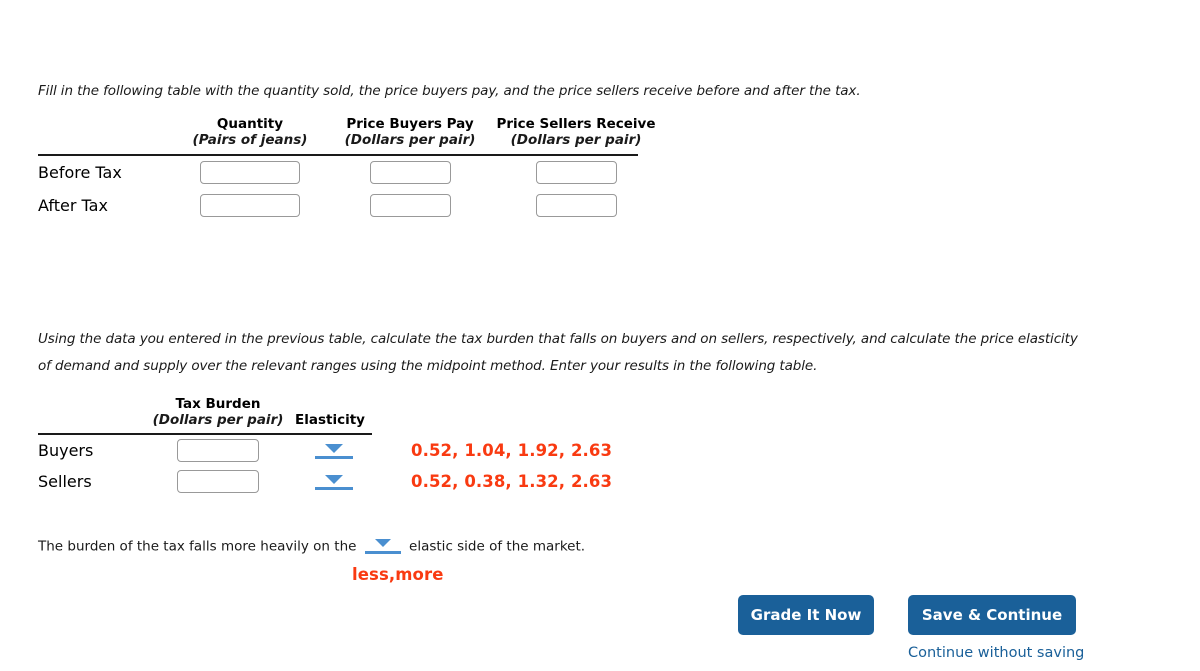 The height and width of the screenshot is (671, 1200). What do you see at coordinates (80, 172) in the screenshot?
I see `table1-row-label-before-tax: Before Tax` at bounding box center [80, 172].